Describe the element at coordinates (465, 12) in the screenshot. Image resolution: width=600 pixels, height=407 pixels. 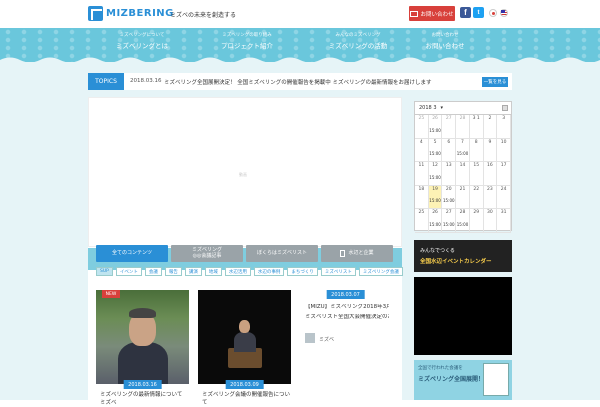
I see `facebook-icon: f` at that location.